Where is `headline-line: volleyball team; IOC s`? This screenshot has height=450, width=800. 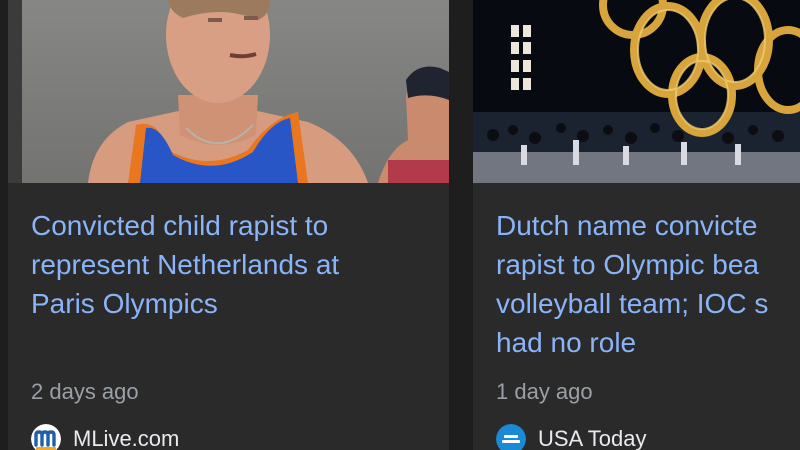
headline-line: volleyball team; IOC s is located at coordinates (632, 303).